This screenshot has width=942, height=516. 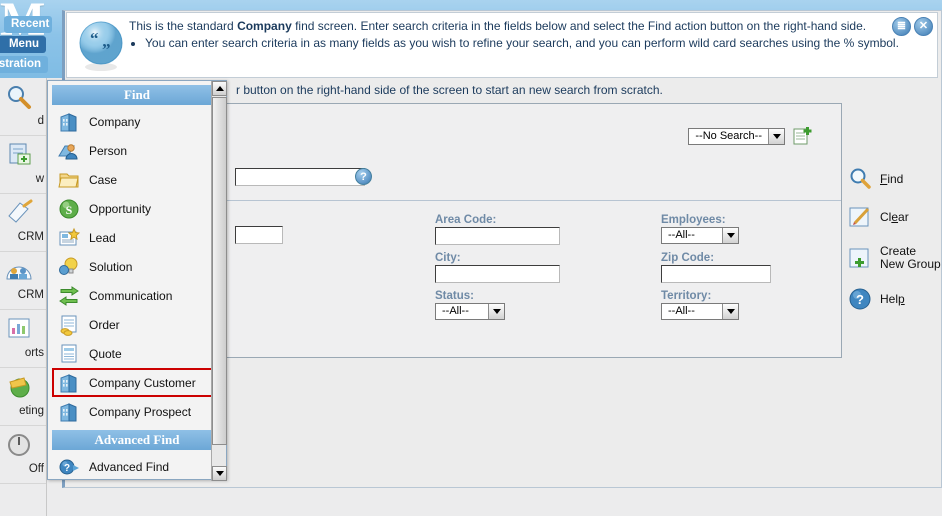 What do you see at coordinates (470, 311) in the screenshot?
I see `status-select: --All--` at bounding box center [470, 311].